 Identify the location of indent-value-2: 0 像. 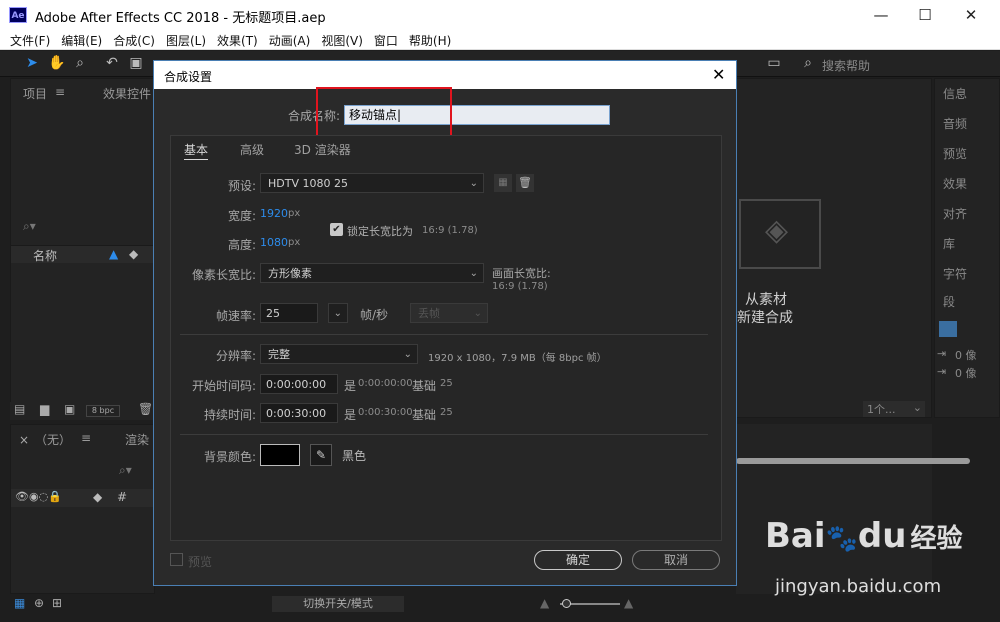
(966, 373).